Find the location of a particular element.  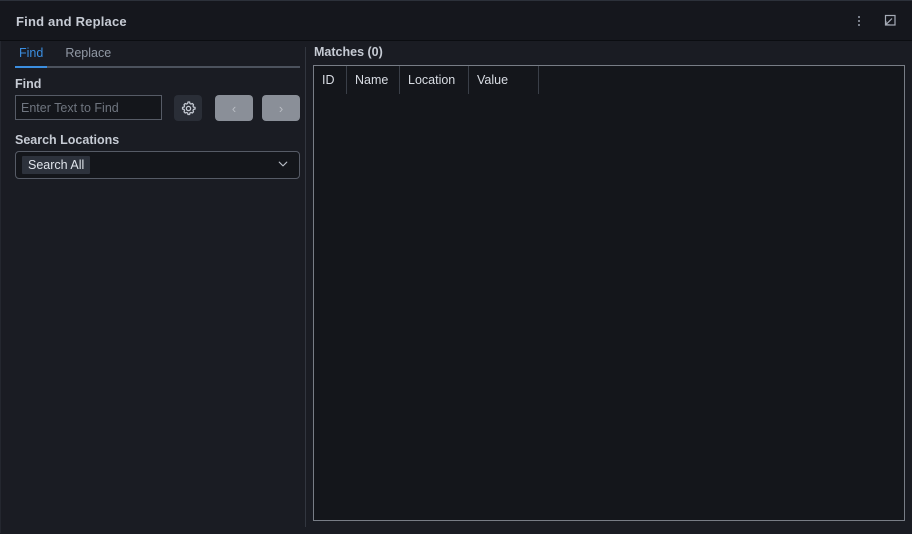

find-next-button: › is located at coordinates (281, 108).